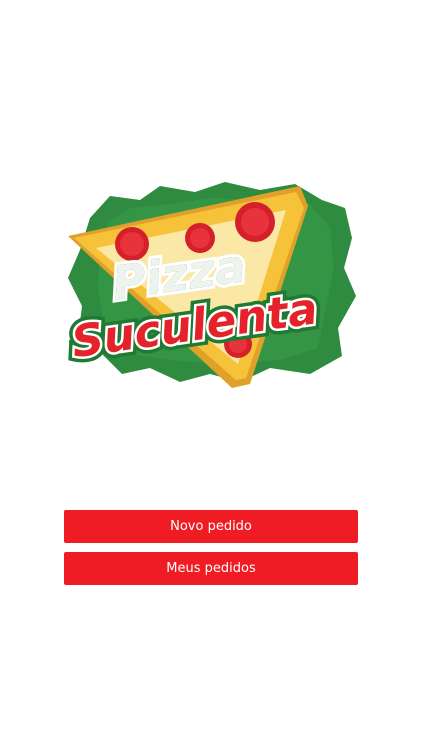  What do you see at coordinates (211, 526) in the screenshot?
I see `new-order-button: Novo pedido` at bounding box center [211, 526].